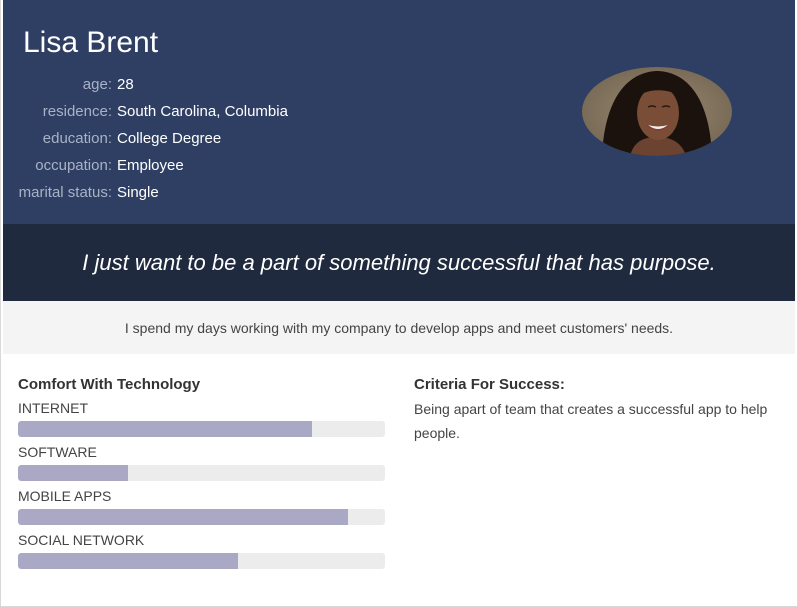  I want to click on detail-label: marital status:, so click(65, 192).